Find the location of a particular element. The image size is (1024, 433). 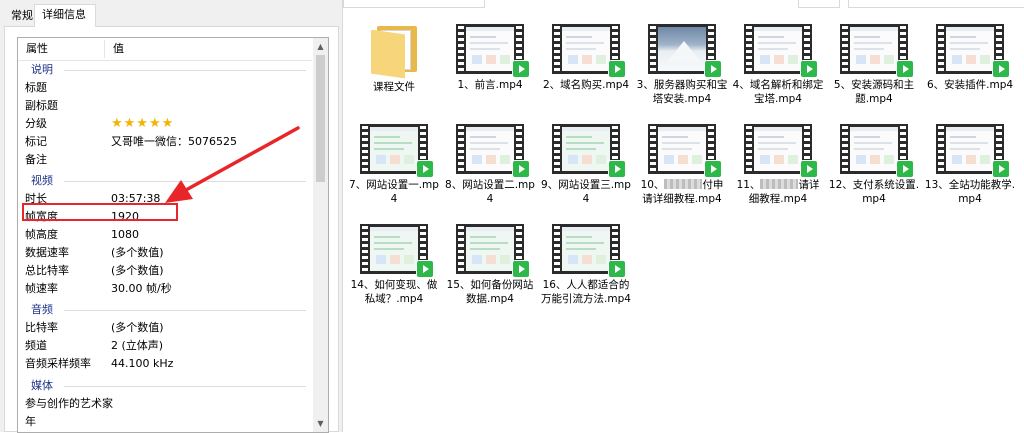

row-contributing-artists: 参与创作的艺术家 is located at coordinates (165, 404).